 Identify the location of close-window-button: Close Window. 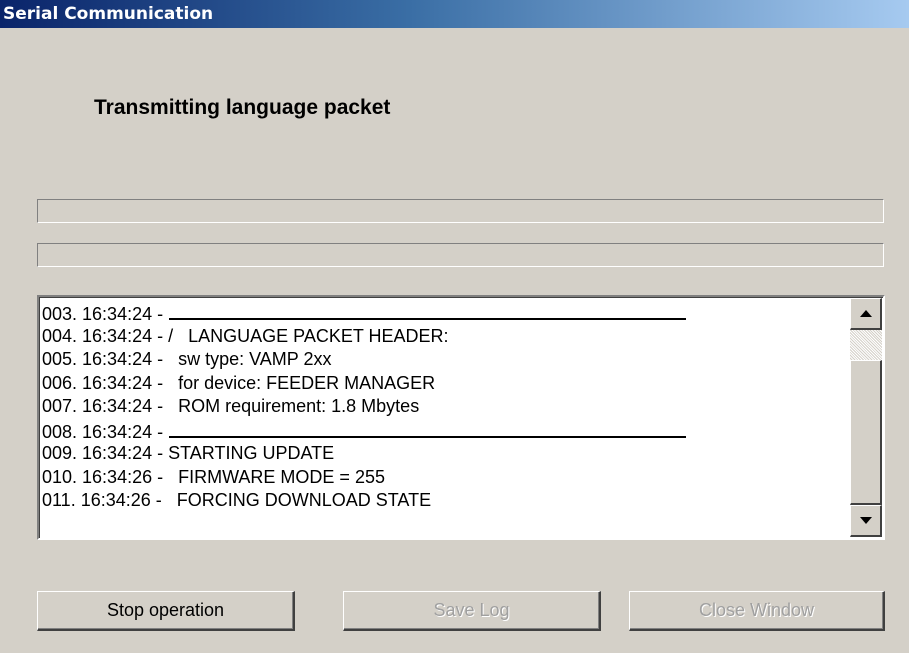
(757, 611).